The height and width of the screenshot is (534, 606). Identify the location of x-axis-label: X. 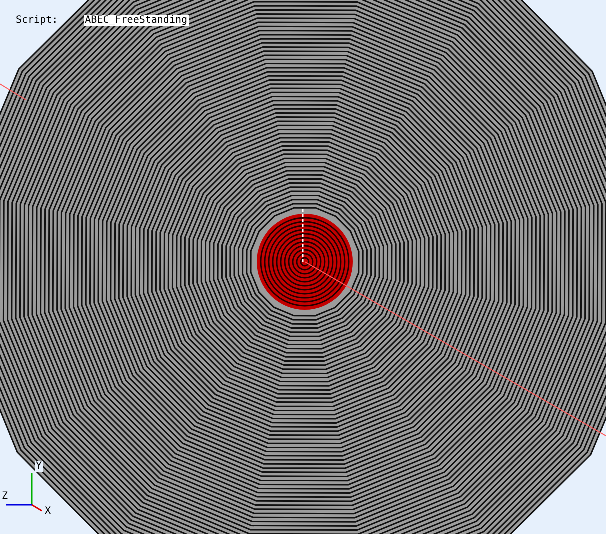
(48, 511).